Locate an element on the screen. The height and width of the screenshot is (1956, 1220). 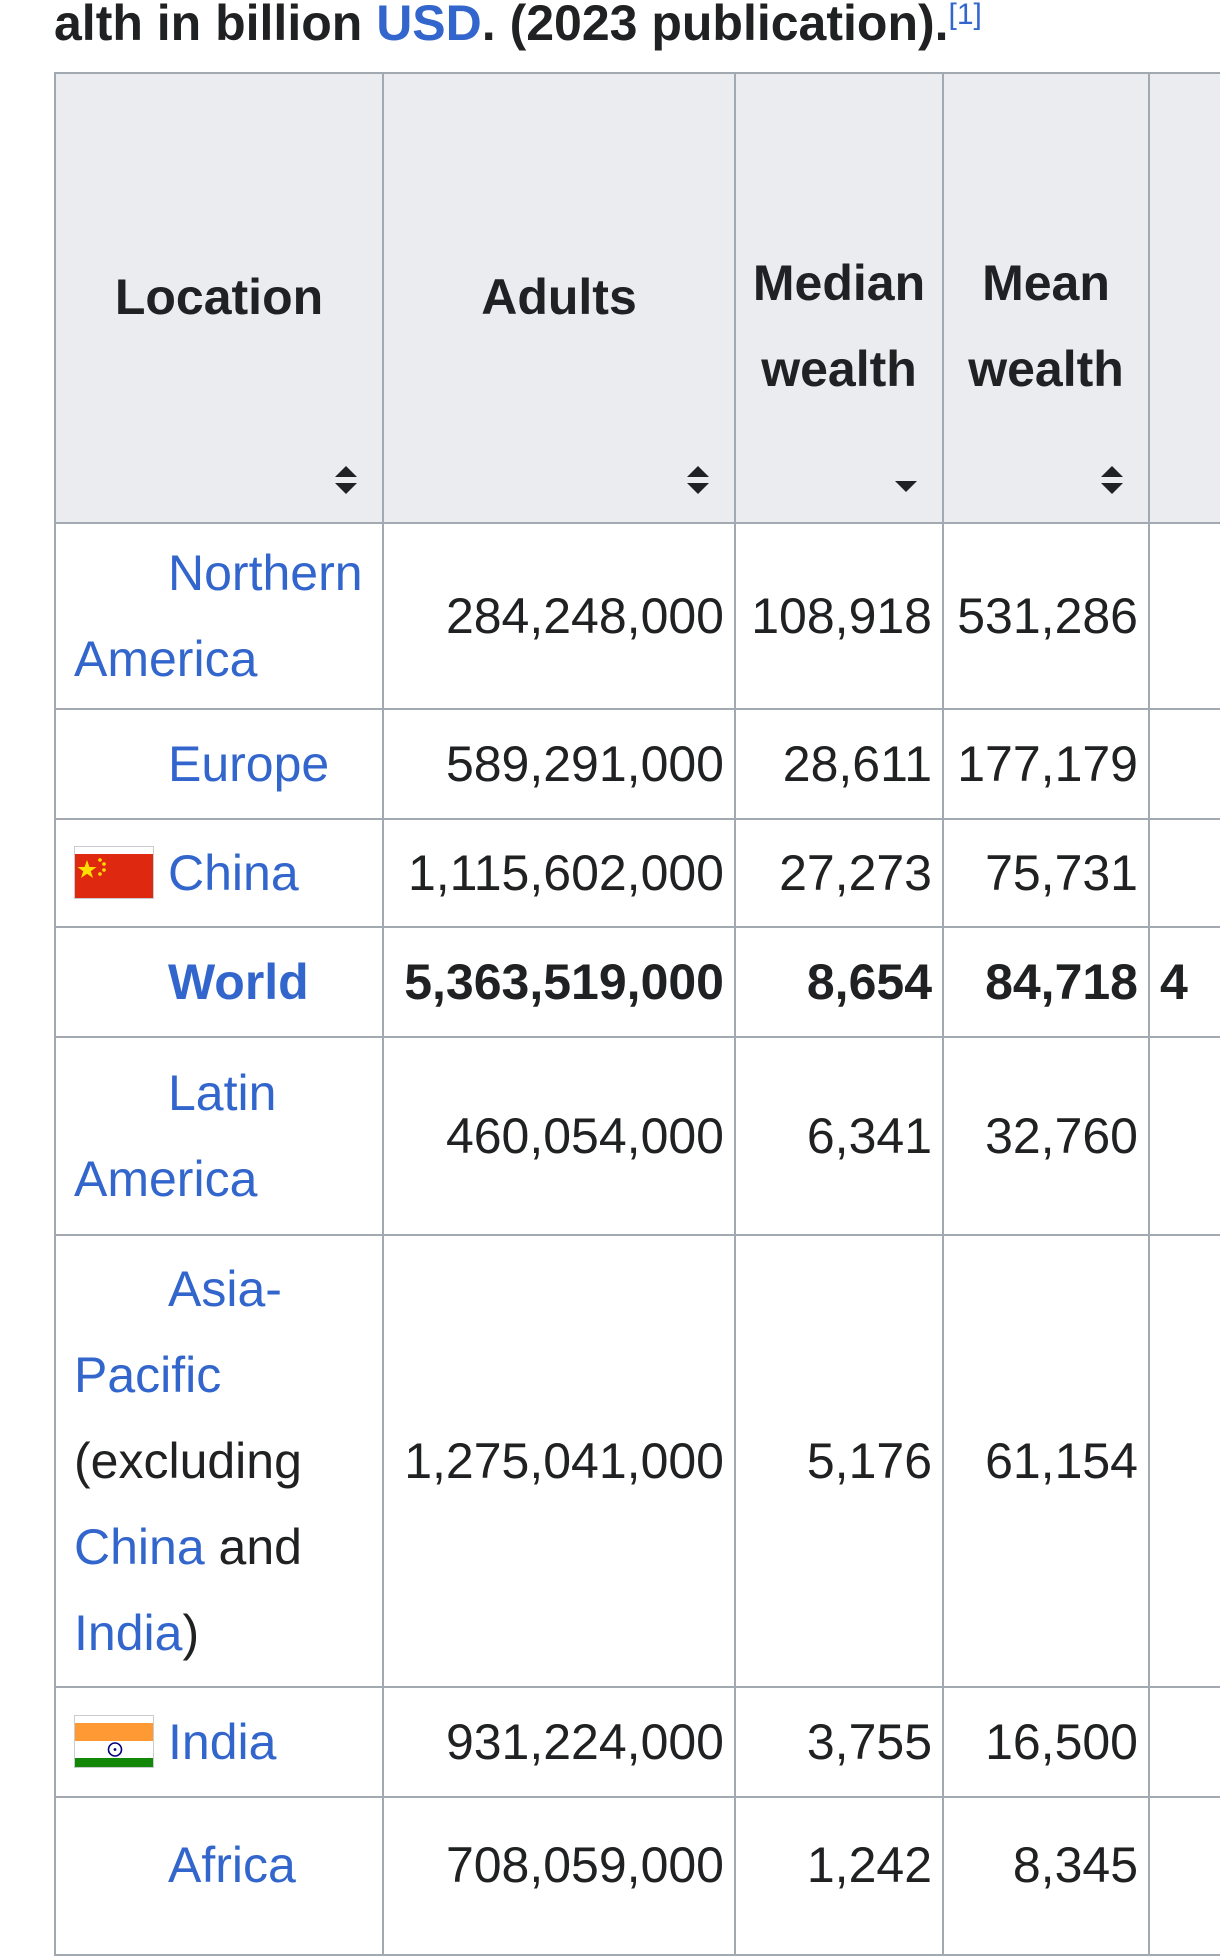
header-mean-wealth: Mean wealth is located at coordinates (1046, 298).